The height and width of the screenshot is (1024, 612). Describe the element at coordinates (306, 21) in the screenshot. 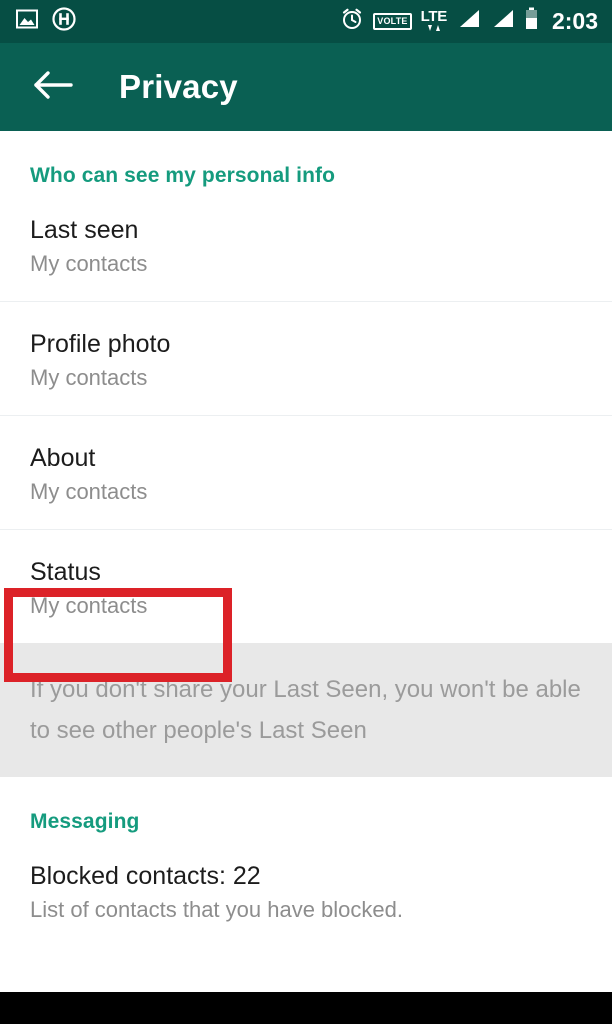

I see `status-bar: VOLTE LTE 2:03` at that location.